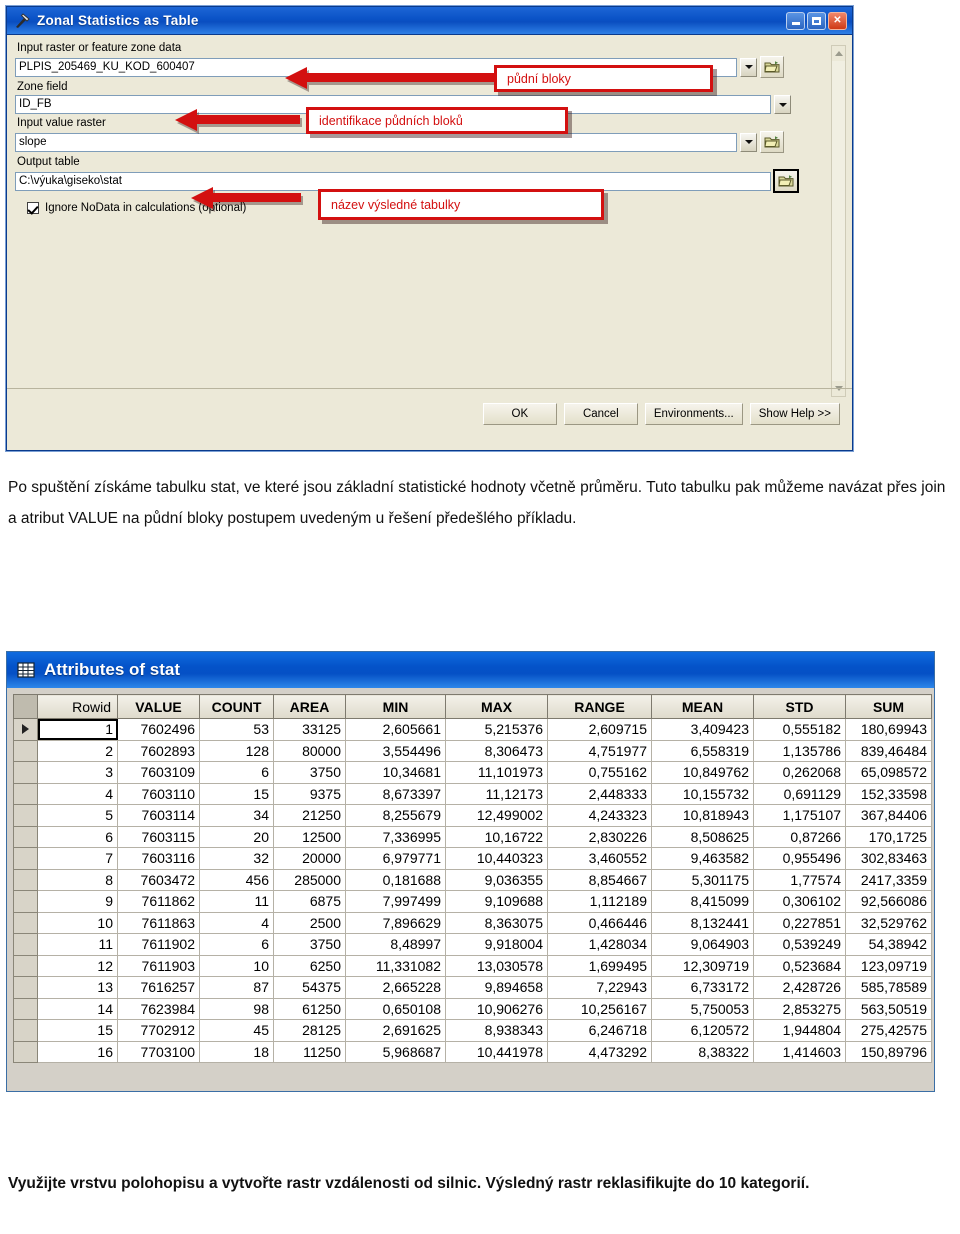  I want to click on cell-min: 7,896629, so click(395, 922).